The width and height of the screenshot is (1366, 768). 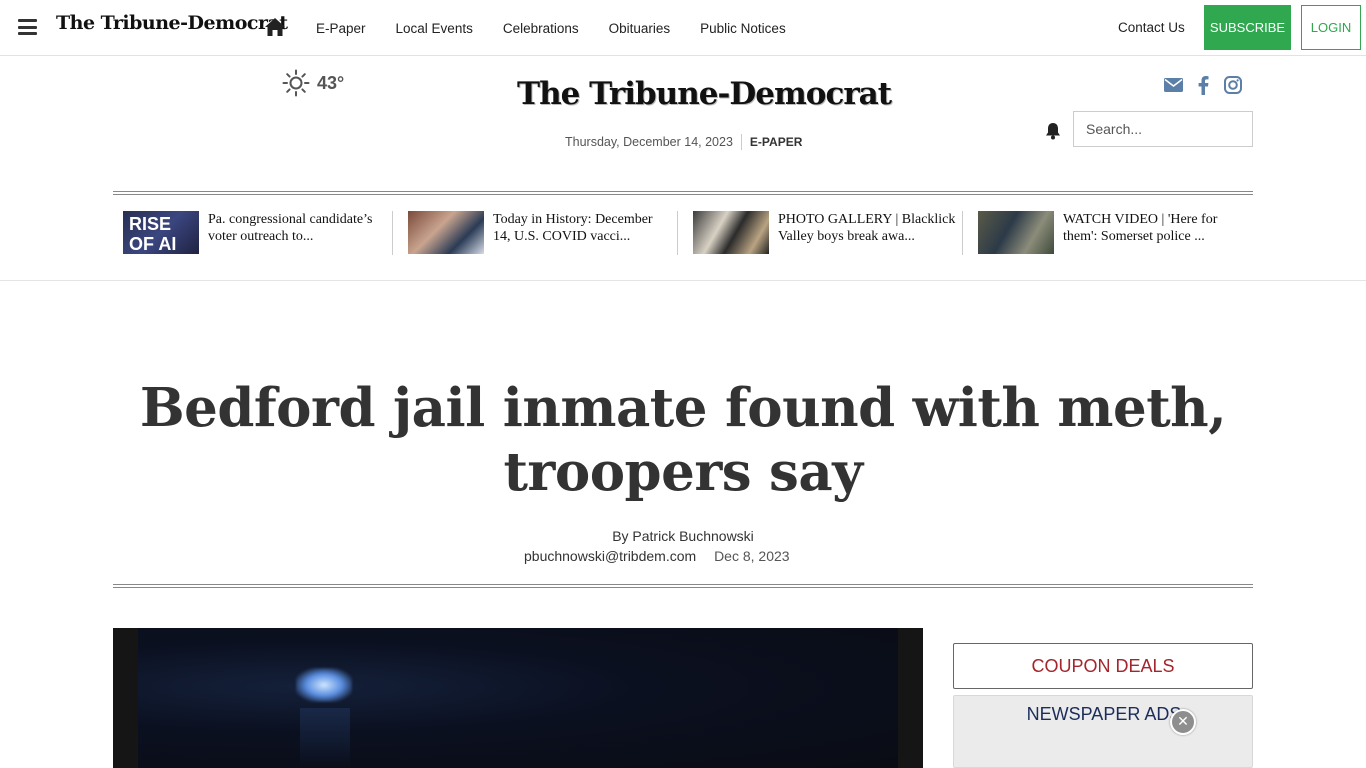 I want to click on article-video, so click(x=518, y=698).